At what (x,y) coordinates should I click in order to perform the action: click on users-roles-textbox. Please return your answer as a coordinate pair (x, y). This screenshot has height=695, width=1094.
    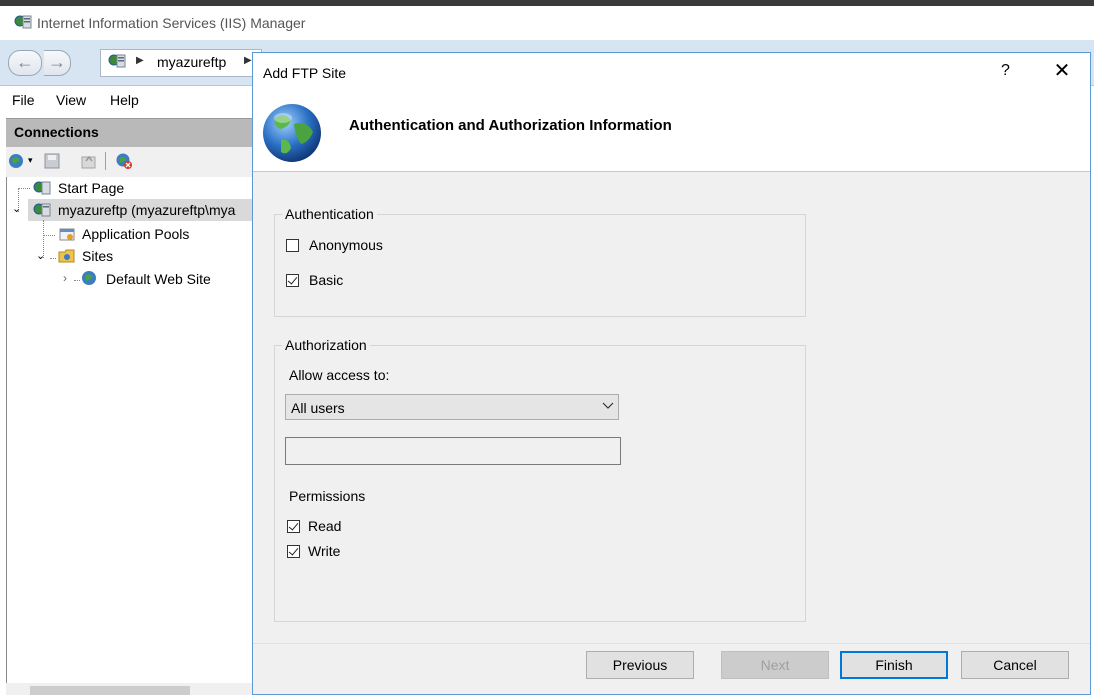
    Looking at the image, I should click on (453, 451).